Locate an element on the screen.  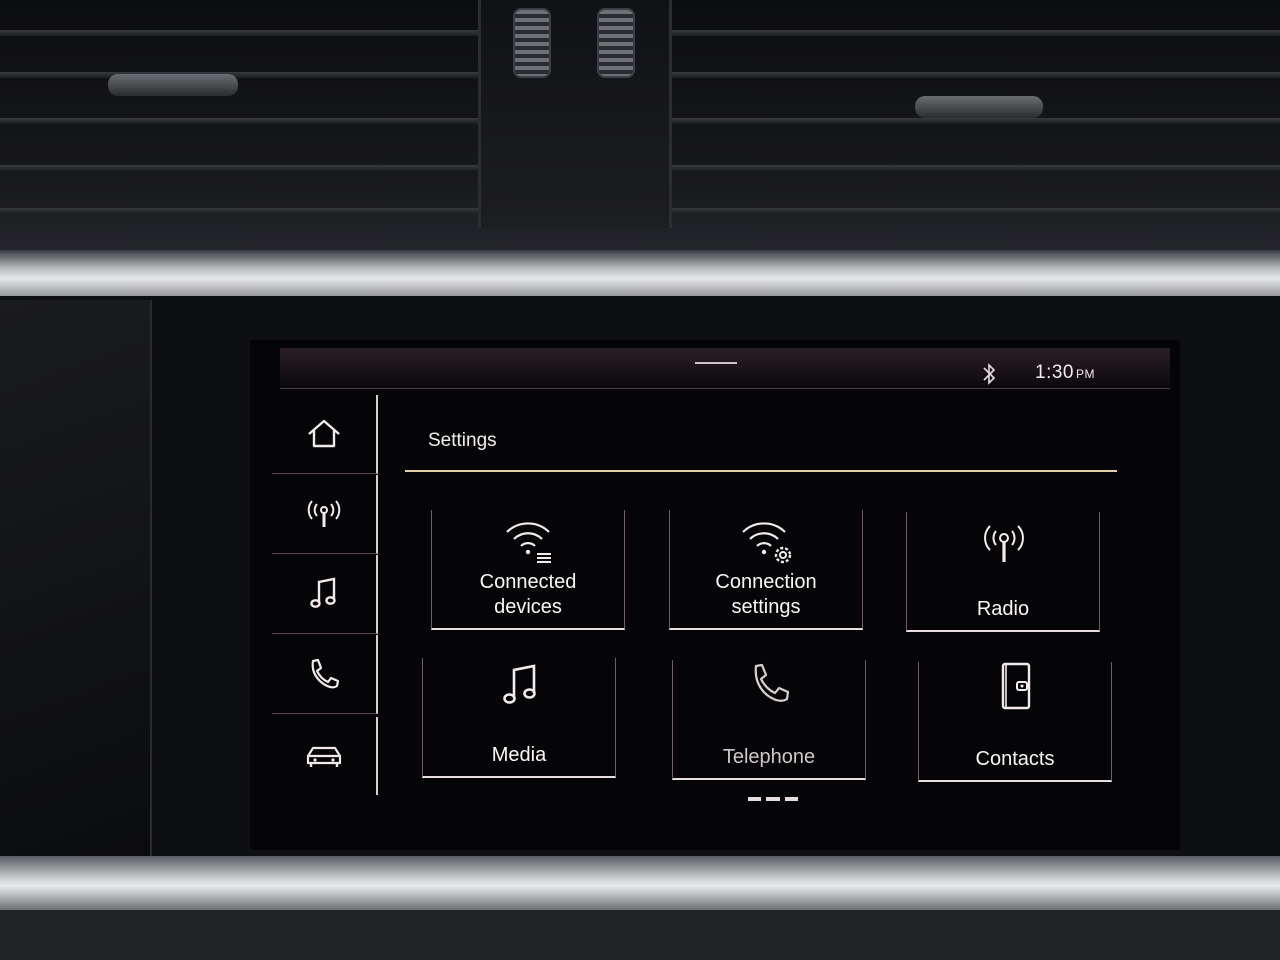
pull-down-handle is located at coordinates (716, 363).